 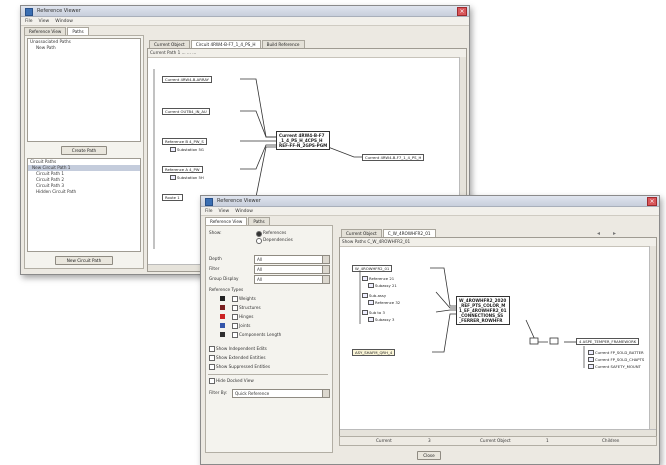 What do you see at coordinates (260, 279) in the screenshot?
I see `group-display-value: All` at bounding box center [260, 279].